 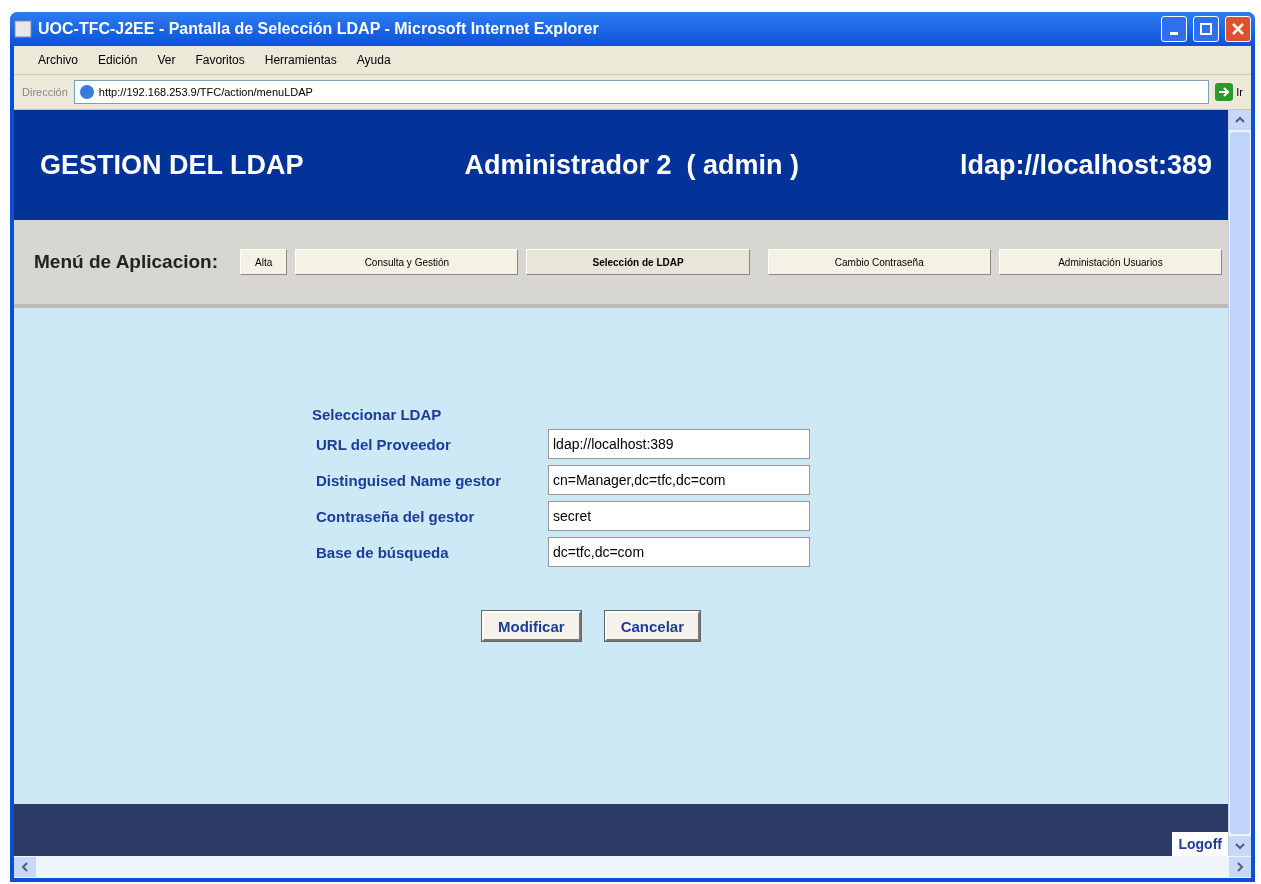 What do you see at coordinates (1174, 29) in the screenshot?
I see `minimize-button` at bounding box center [1174, 29].